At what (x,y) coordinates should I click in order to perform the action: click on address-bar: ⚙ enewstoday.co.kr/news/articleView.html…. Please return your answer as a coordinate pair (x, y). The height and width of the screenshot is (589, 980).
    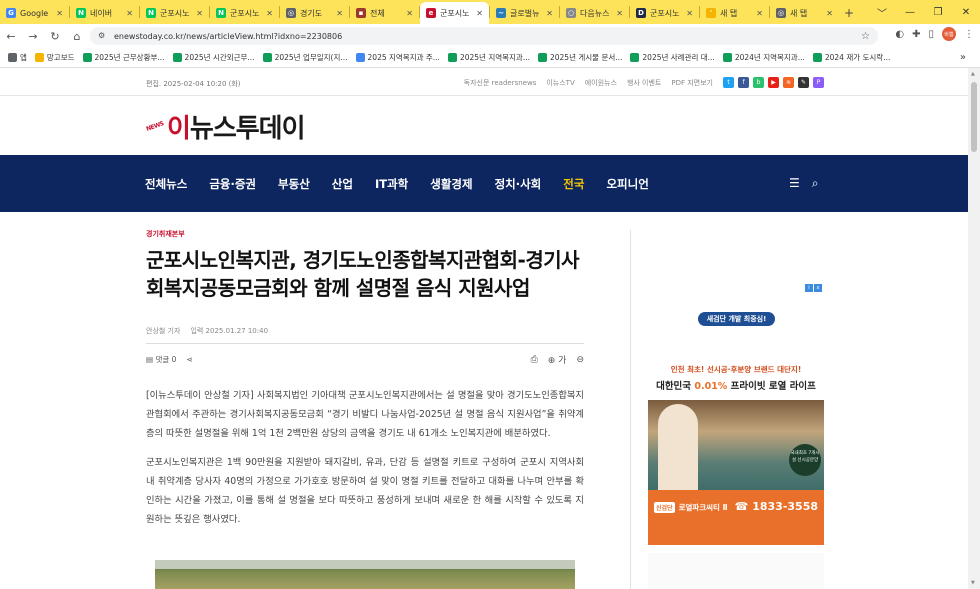
    Looking at the image, I should click on (484, 36).